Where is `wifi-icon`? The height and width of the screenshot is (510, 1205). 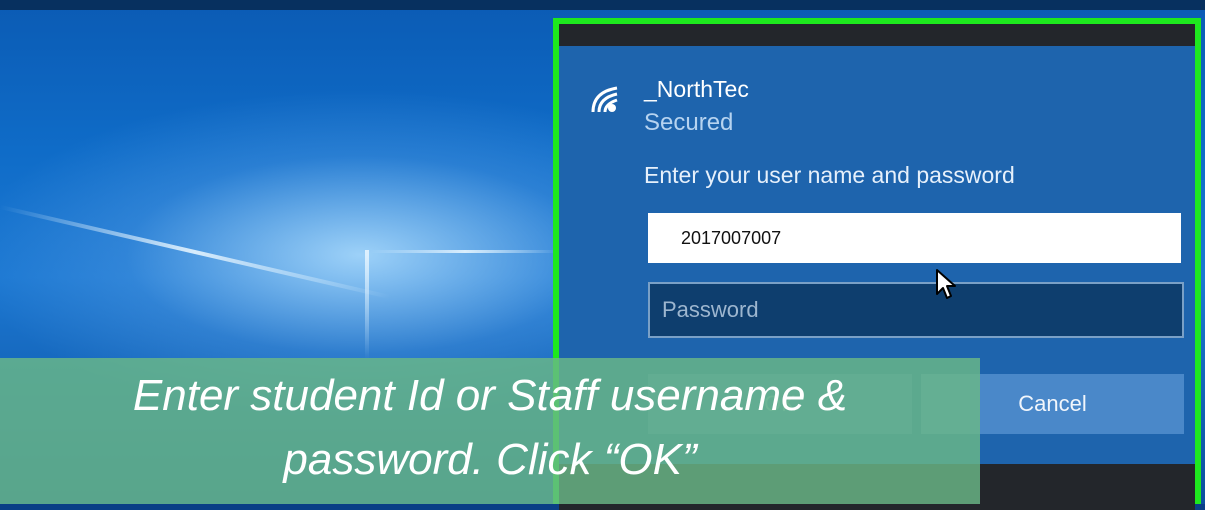
wifi-icon is located at coordinates (604, 99).